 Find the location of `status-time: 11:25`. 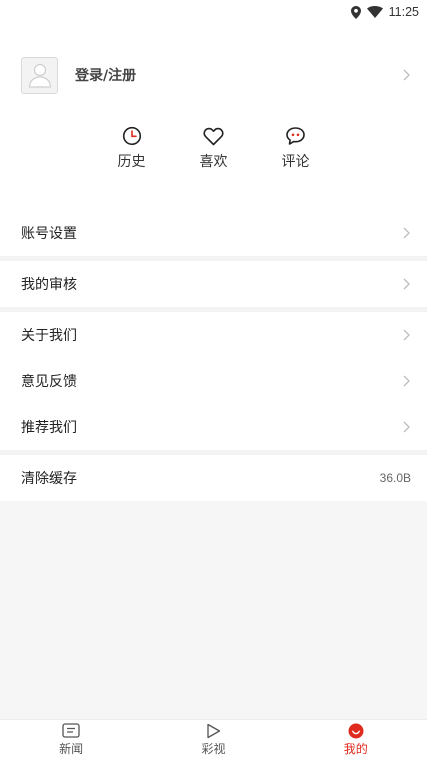

status-time: 11:25 is located at coordinates (403, 12).